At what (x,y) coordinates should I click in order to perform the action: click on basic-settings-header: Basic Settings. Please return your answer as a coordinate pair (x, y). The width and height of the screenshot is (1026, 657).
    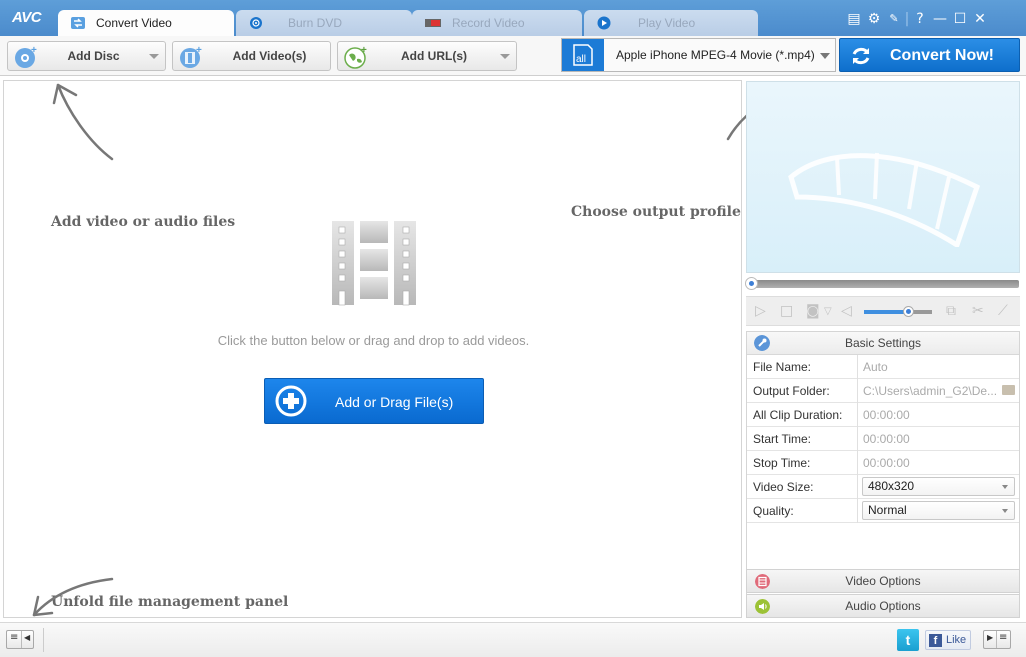
    Looking at the image, I should click on (883, 343).